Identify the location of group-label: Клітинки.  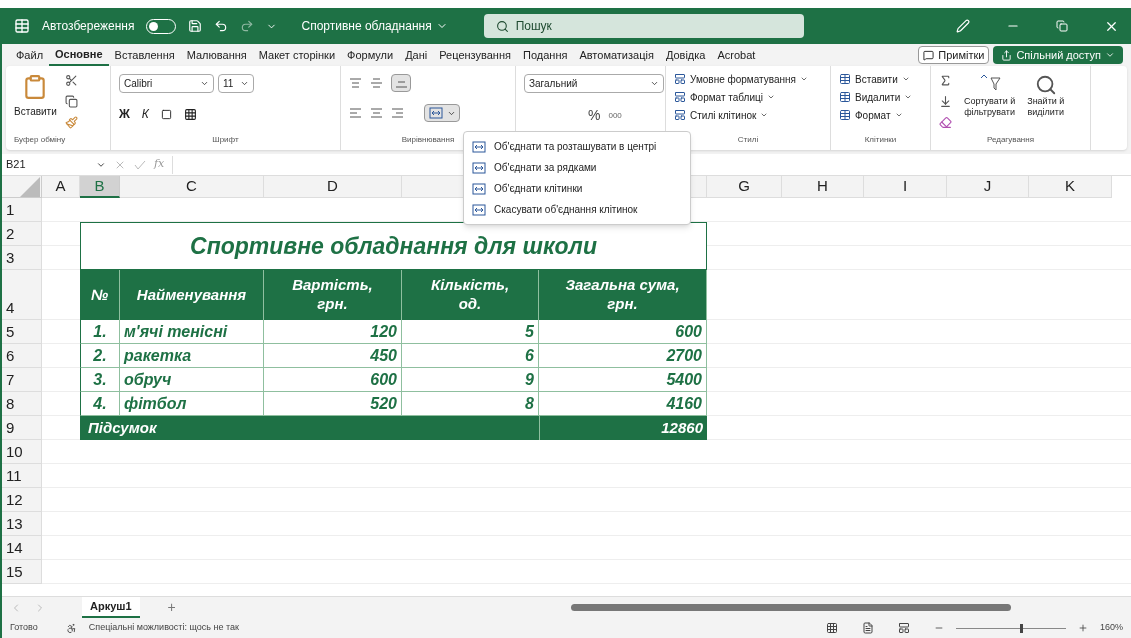
(880, 140).